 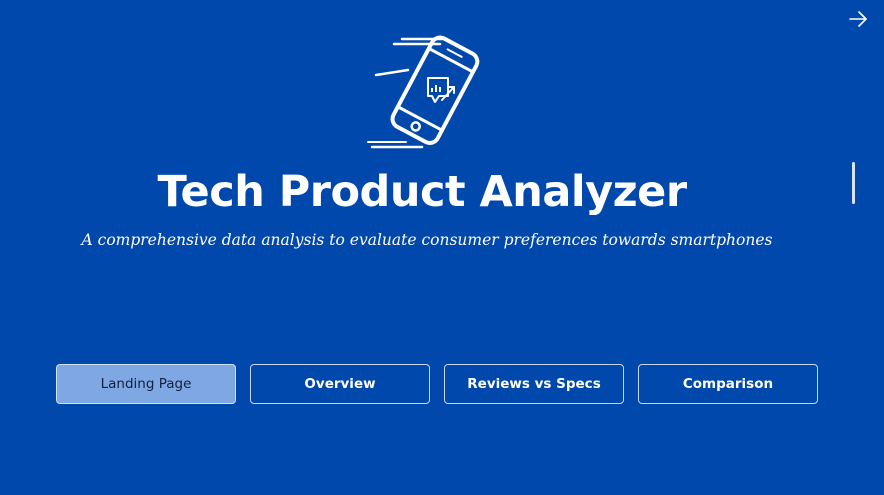 What do you see at coordinates (429, 91) in the screenshot?
I see `smartphone-chart-icon` at bounding box center [429, 91].